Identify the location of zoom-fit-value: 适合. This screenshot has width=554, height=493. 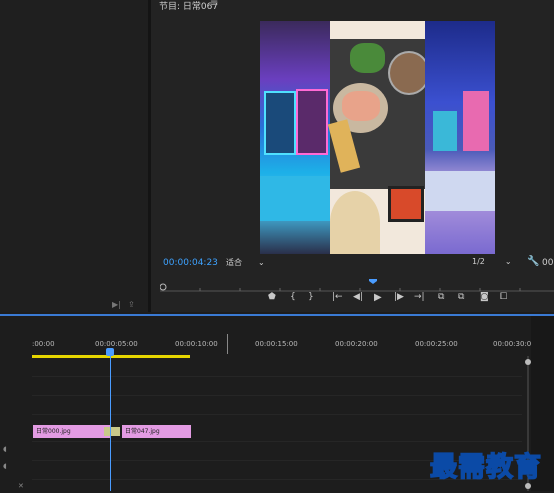
(234, 262).